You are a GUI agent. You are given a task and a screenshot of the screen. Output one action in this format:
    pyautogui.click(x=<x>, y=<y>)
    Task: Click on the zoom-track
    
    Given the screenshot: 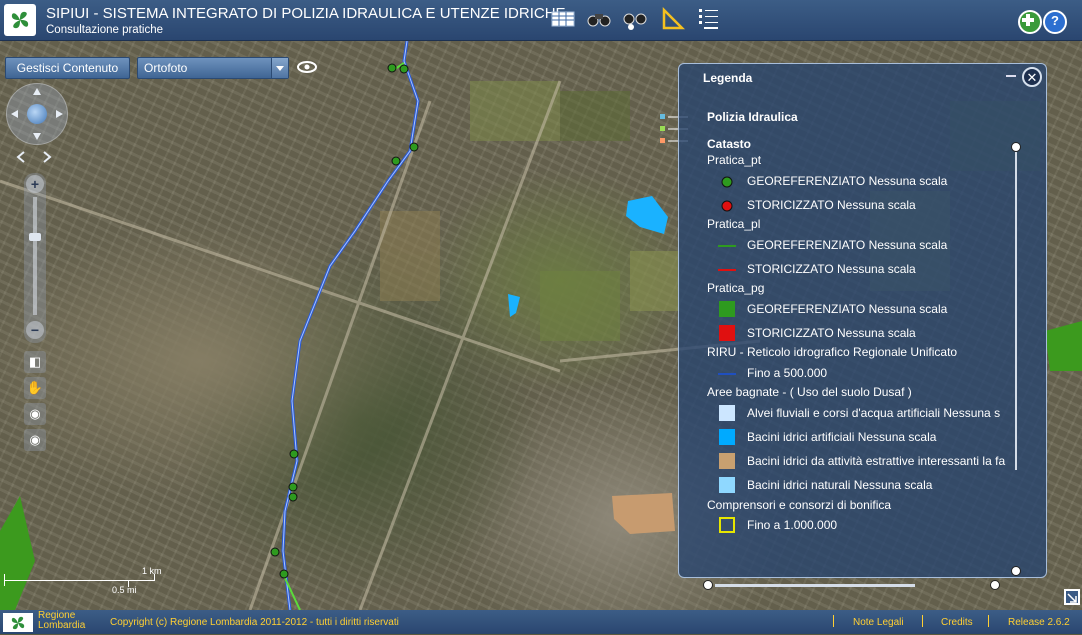 What is the action you would take?
    pyautogui.click(x=35, y=256)
    